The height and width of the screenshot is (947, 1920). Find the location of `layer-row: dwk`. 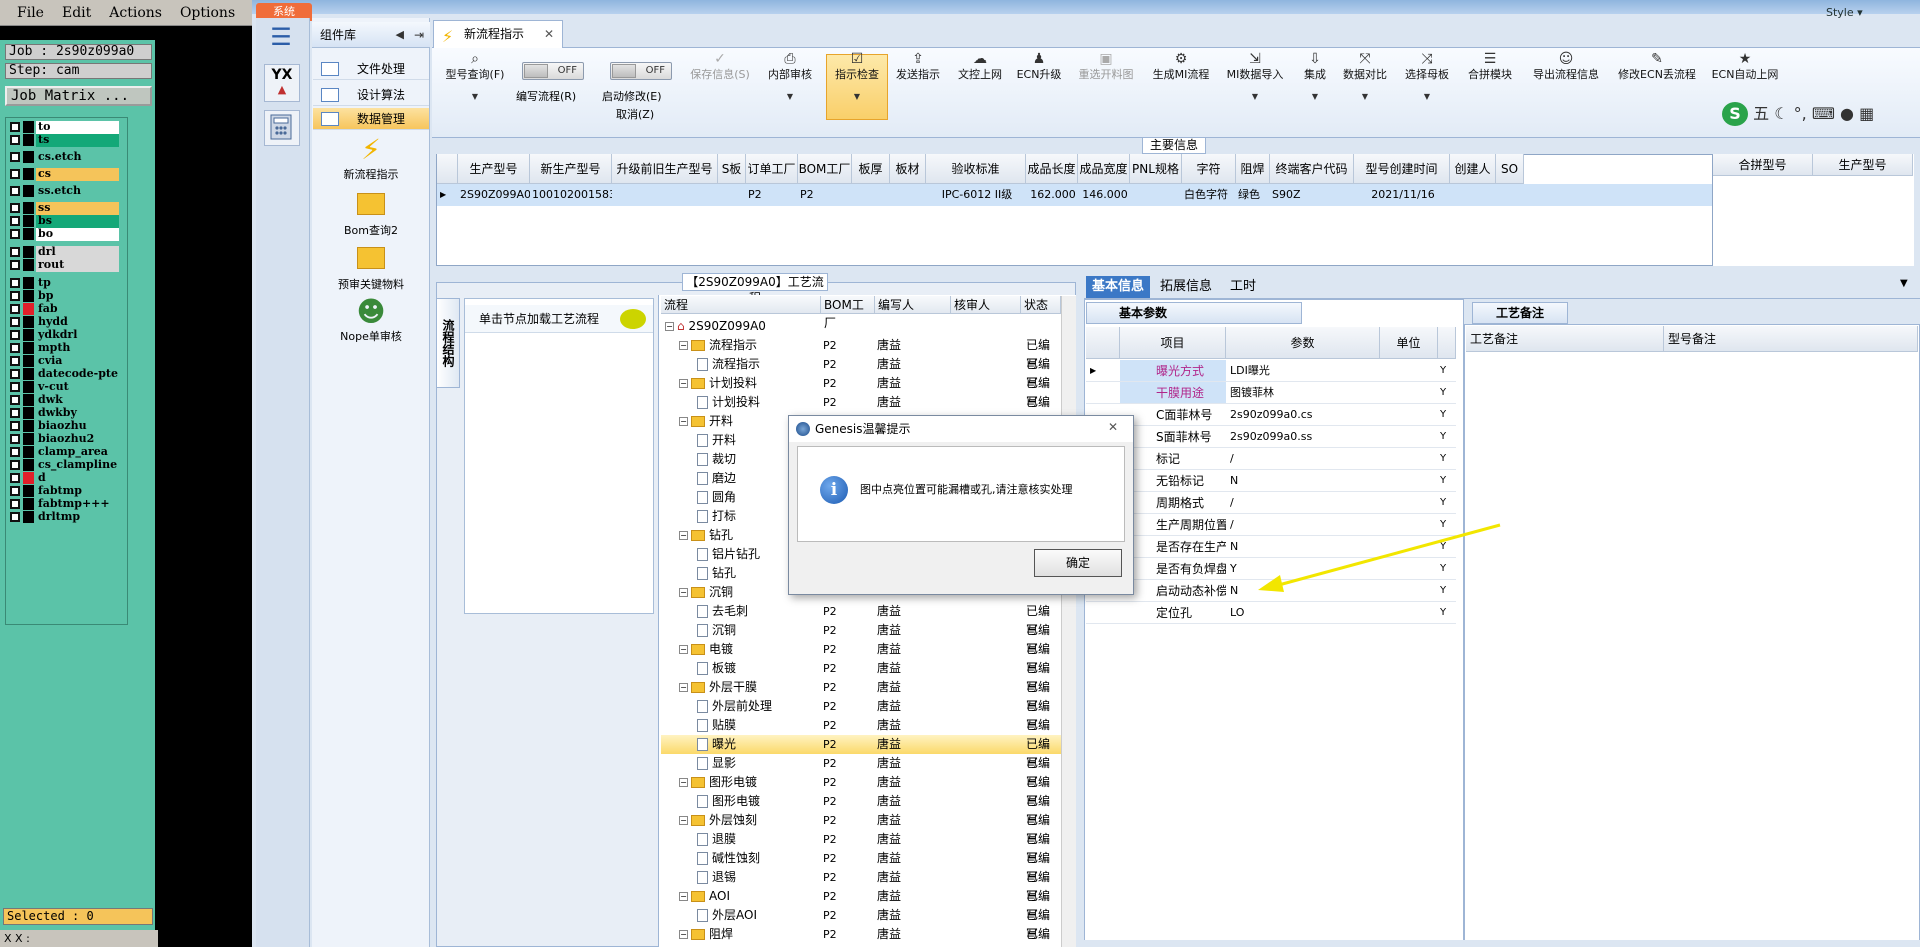

layer-row: dwk is located at coordinates (63, 400).